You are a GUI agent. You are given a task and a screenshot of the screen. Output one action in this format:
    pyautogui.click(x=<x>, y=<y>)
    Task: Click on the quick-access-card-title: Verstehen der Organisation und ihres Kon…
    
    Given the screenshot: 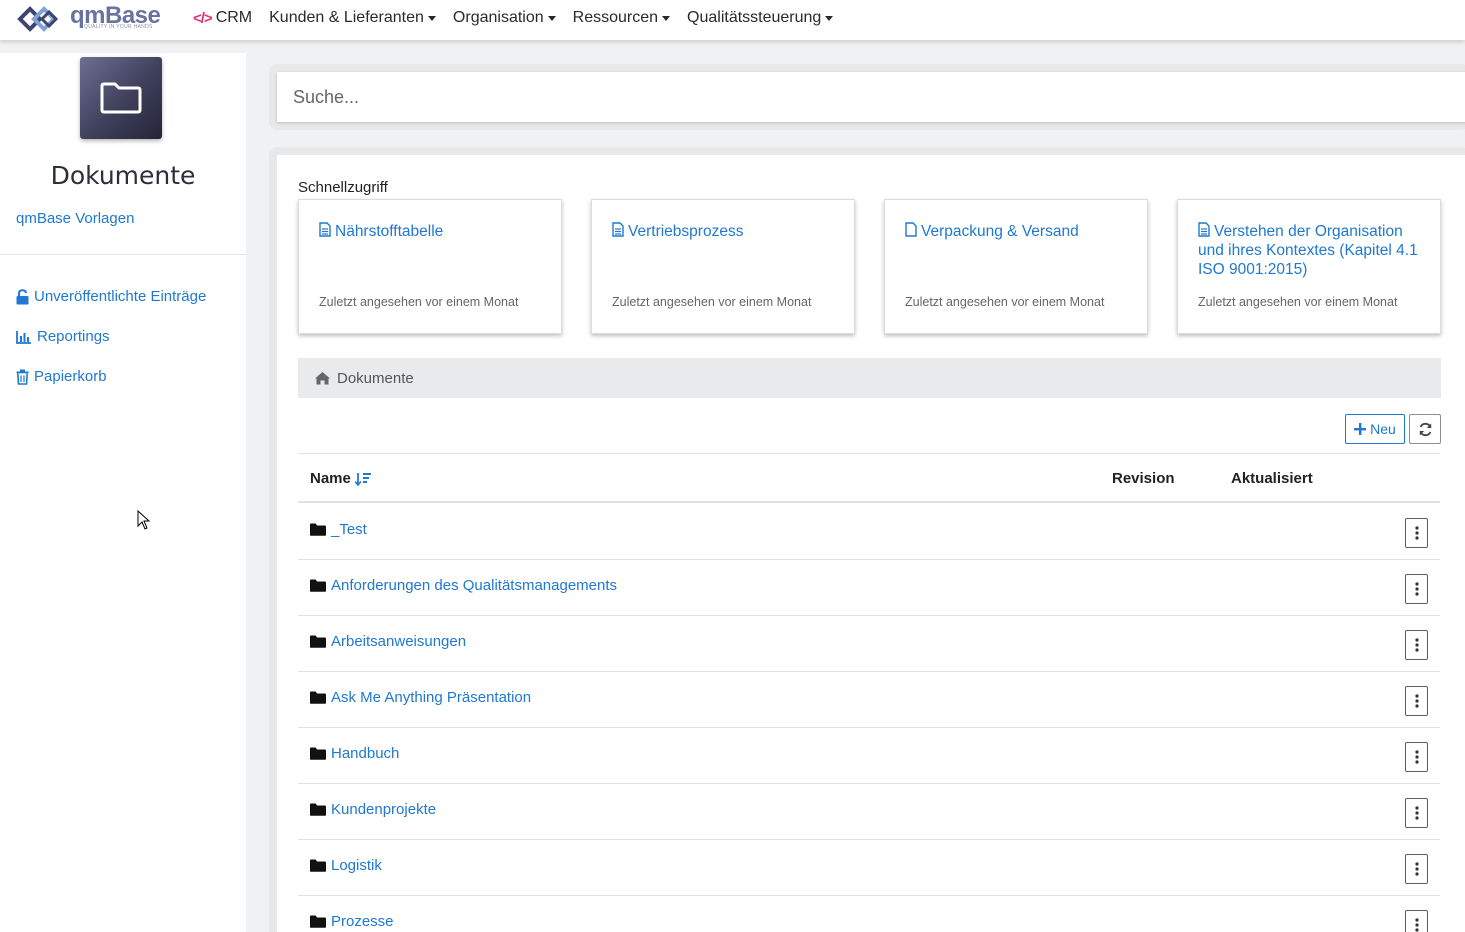 What is the action you would take?
    pyautogui.click(x=1312, y=250)
    